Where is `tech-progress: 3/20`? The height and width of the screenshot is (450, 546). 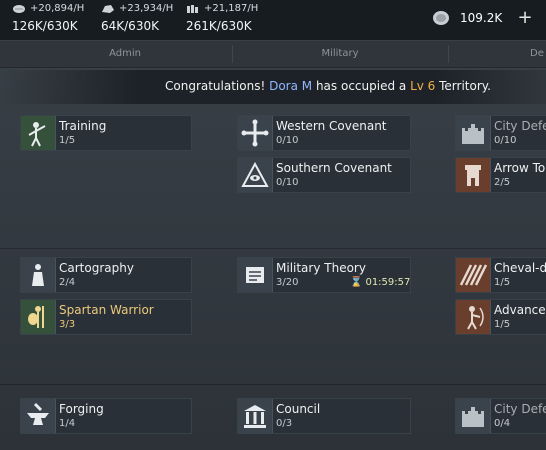 tech-progress: 3/20 is located at coordinates (287, 282).